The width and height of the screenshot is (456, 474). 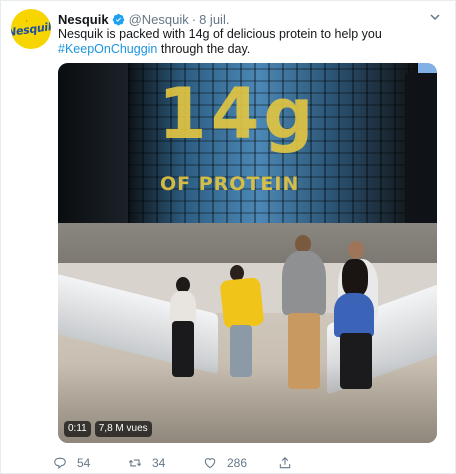 I want to click on video-overlay-sub: OF PROTEIN, so click(x=230, y=184).